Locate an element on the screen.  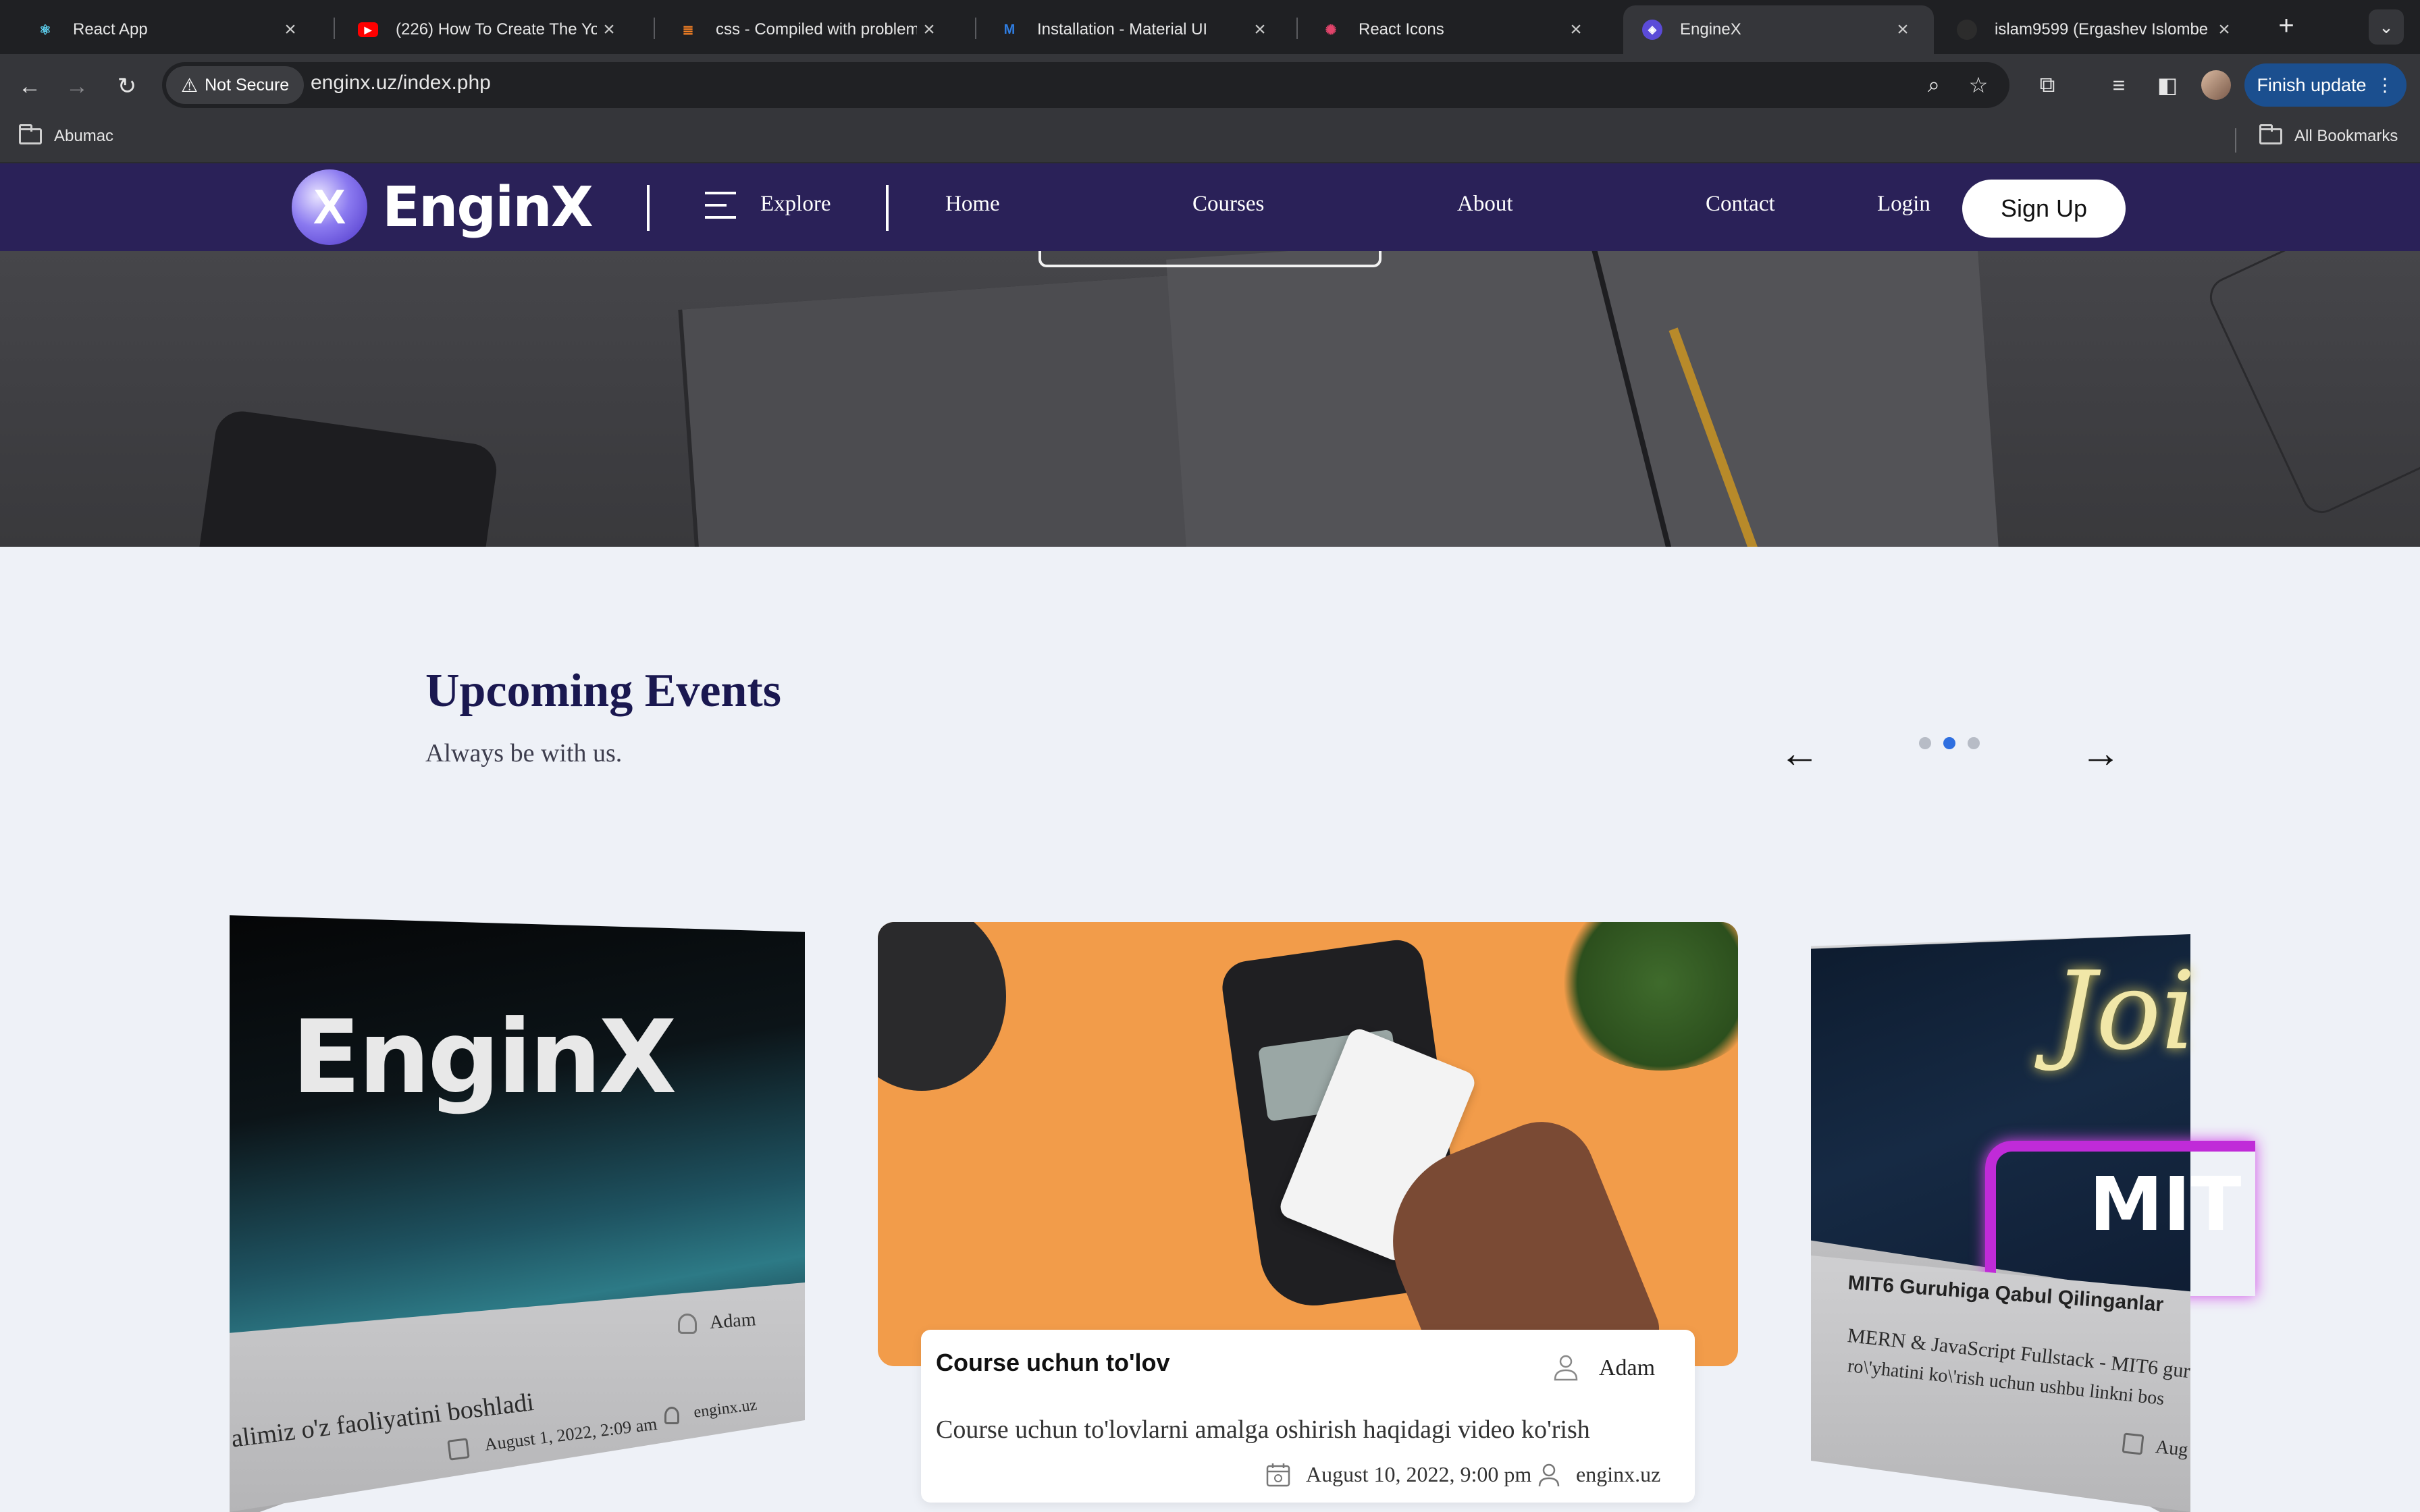
logo-mark-icon: X is located at coordinates (329, 207).